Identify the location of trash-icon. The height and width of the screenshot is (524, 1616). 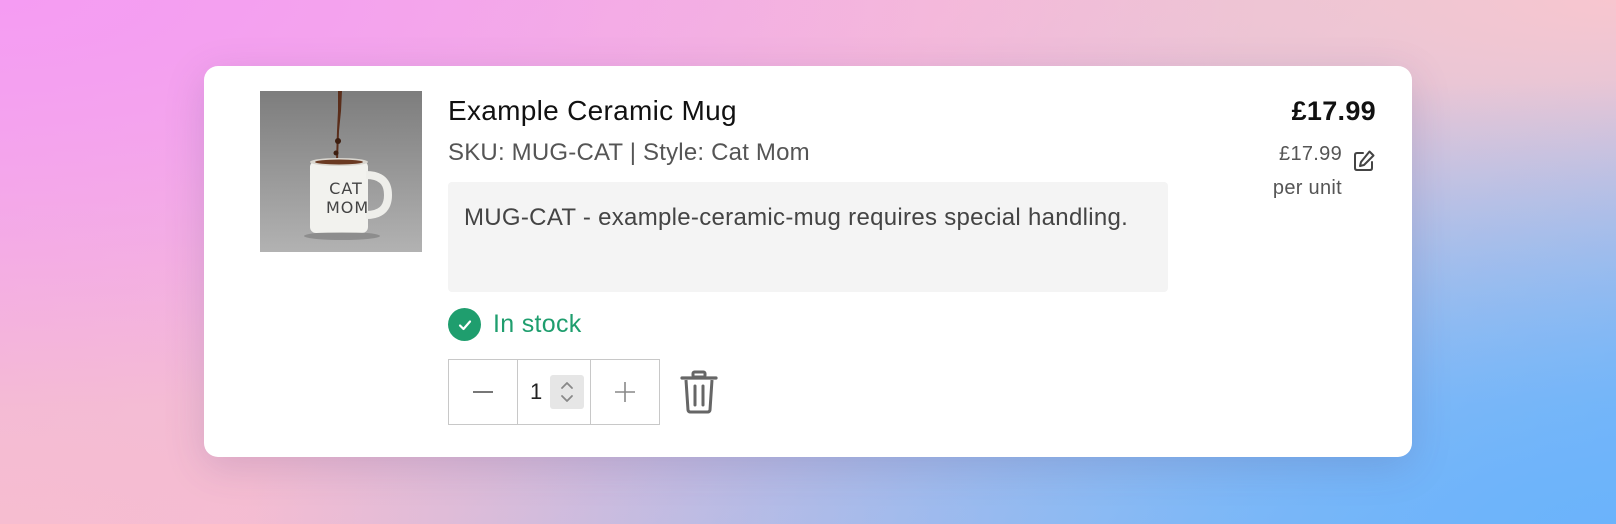
(699, 392).